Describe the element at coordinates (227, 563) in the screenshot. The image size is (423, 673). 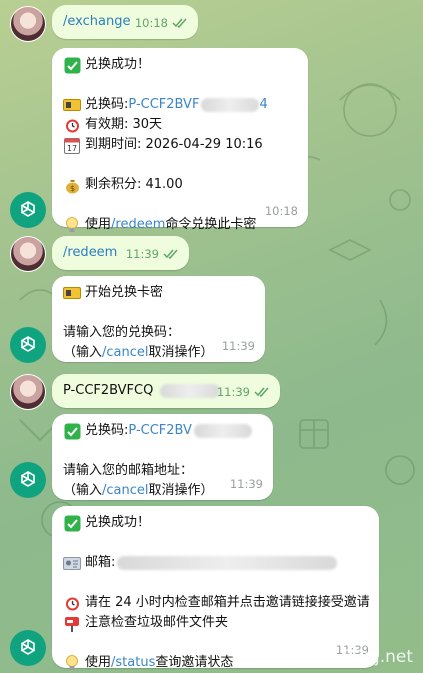
I see `redacted-email` at that location.